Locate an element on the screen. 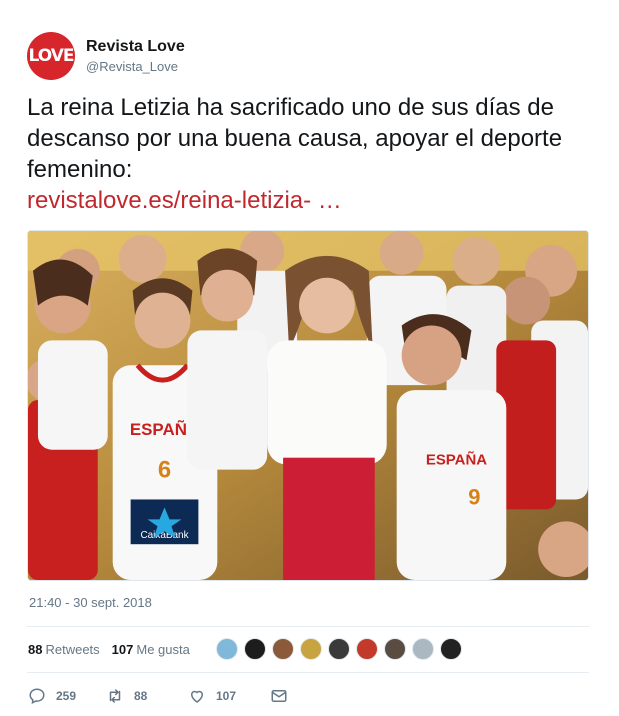 Image resolution: width=619 pixels, height=716 pixels. retweet-button: 88 is located at coordinates (147, 696).